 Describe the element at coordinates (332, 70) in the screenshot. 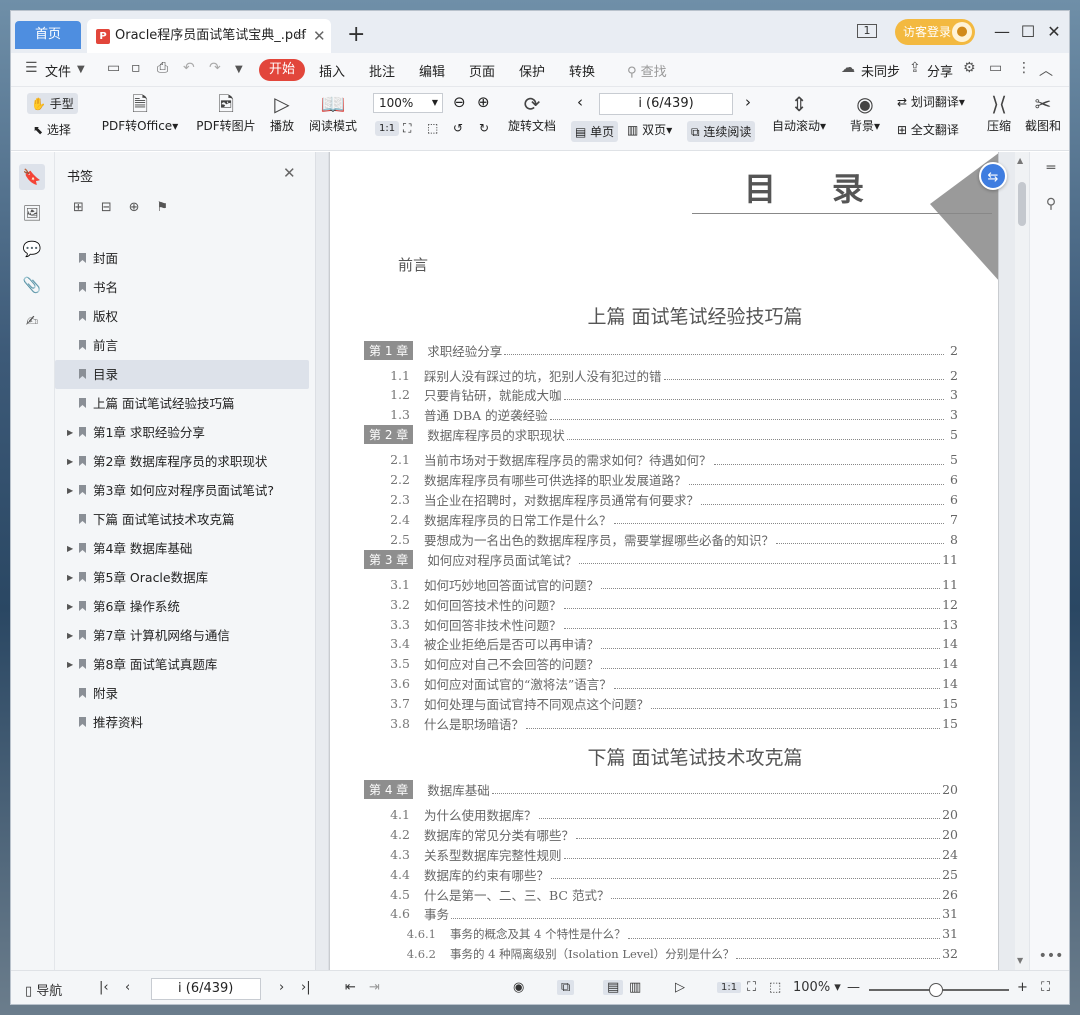

I see `menu-insert: 插入` at that location.